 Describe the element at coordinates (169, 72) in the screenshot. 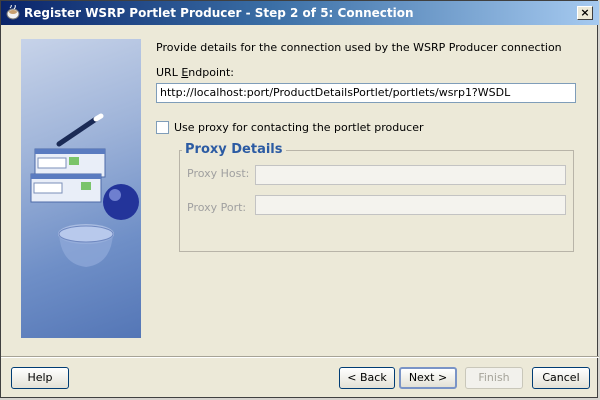

I see `url-label-prefix: URL` at that location.